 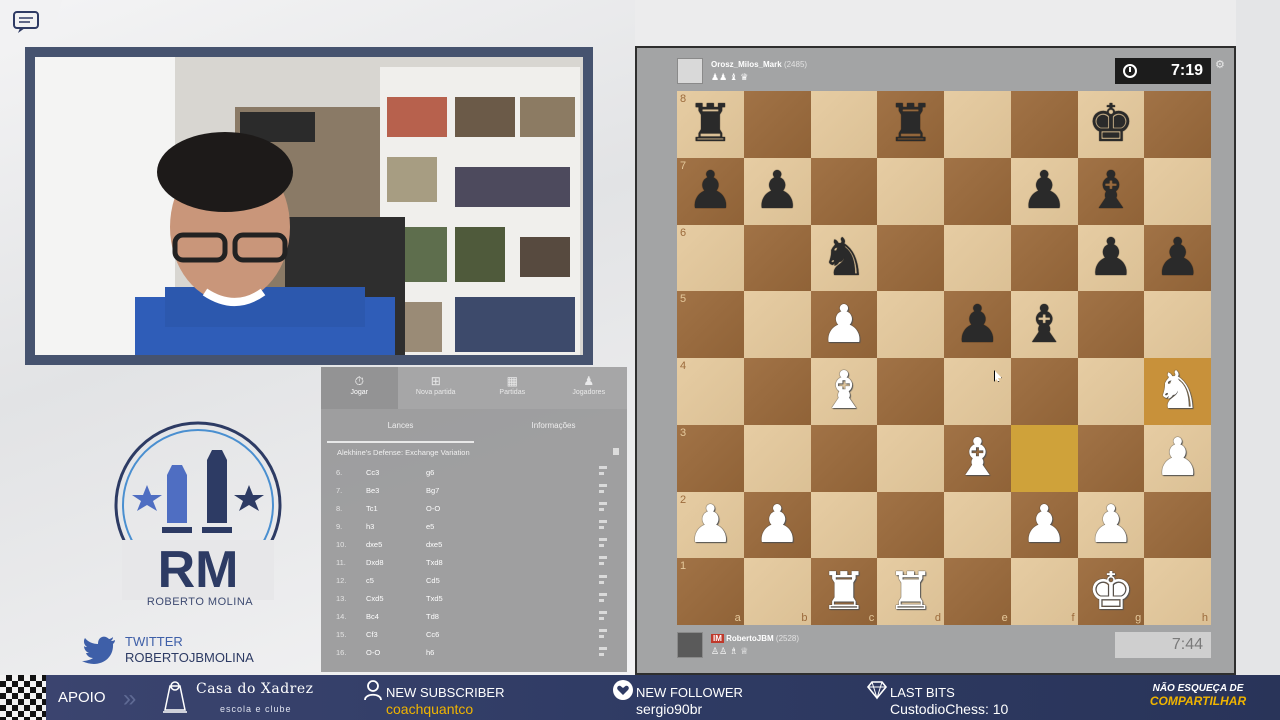 I want to click on tab-partidas: ▦ Partidas, so click(x=512, y=388).